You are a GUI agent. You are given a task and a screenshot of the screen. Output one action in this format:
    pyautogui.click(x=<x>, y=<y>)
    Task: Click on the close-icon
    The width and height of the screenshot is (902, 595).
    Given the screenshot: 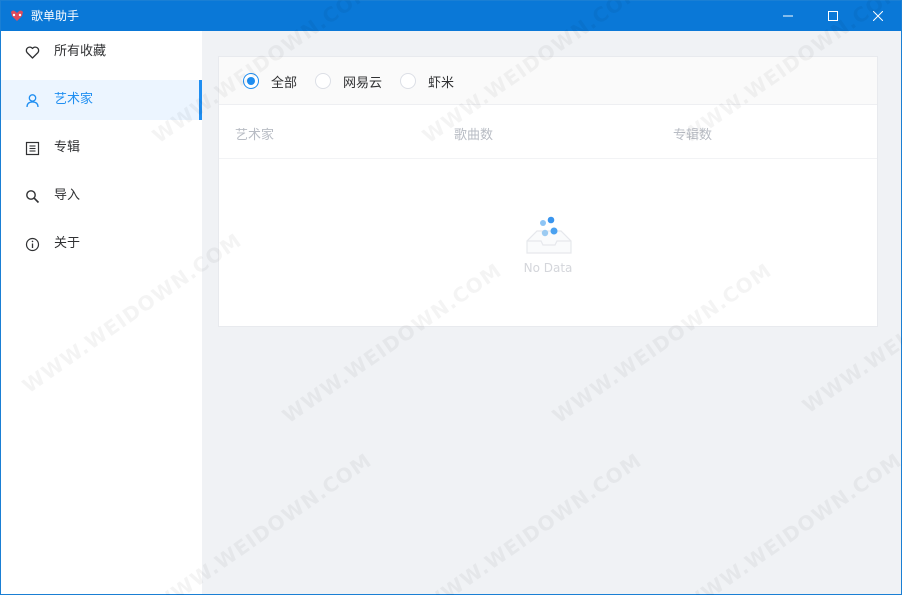 What is the action you would take?
    pyautogui.click(x=878, y=16)
    